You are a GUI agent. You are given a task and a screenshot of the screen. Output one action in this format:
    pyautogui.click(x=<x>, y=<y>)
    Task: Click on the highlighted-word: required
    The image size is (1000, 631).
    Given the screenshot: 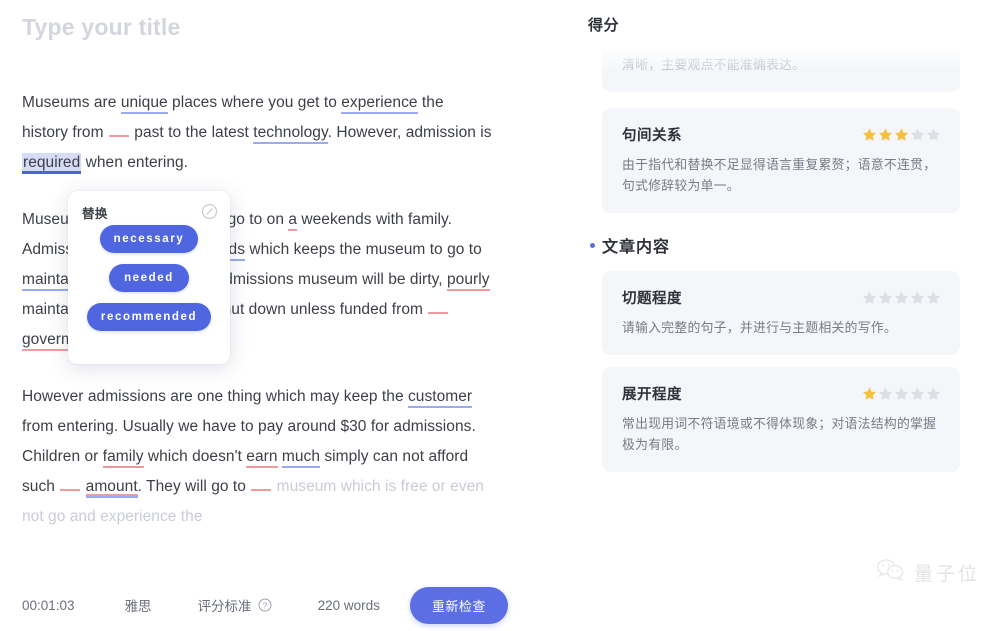 What is the action you would take?
    pyautogui.click(x=52, y=163)
    